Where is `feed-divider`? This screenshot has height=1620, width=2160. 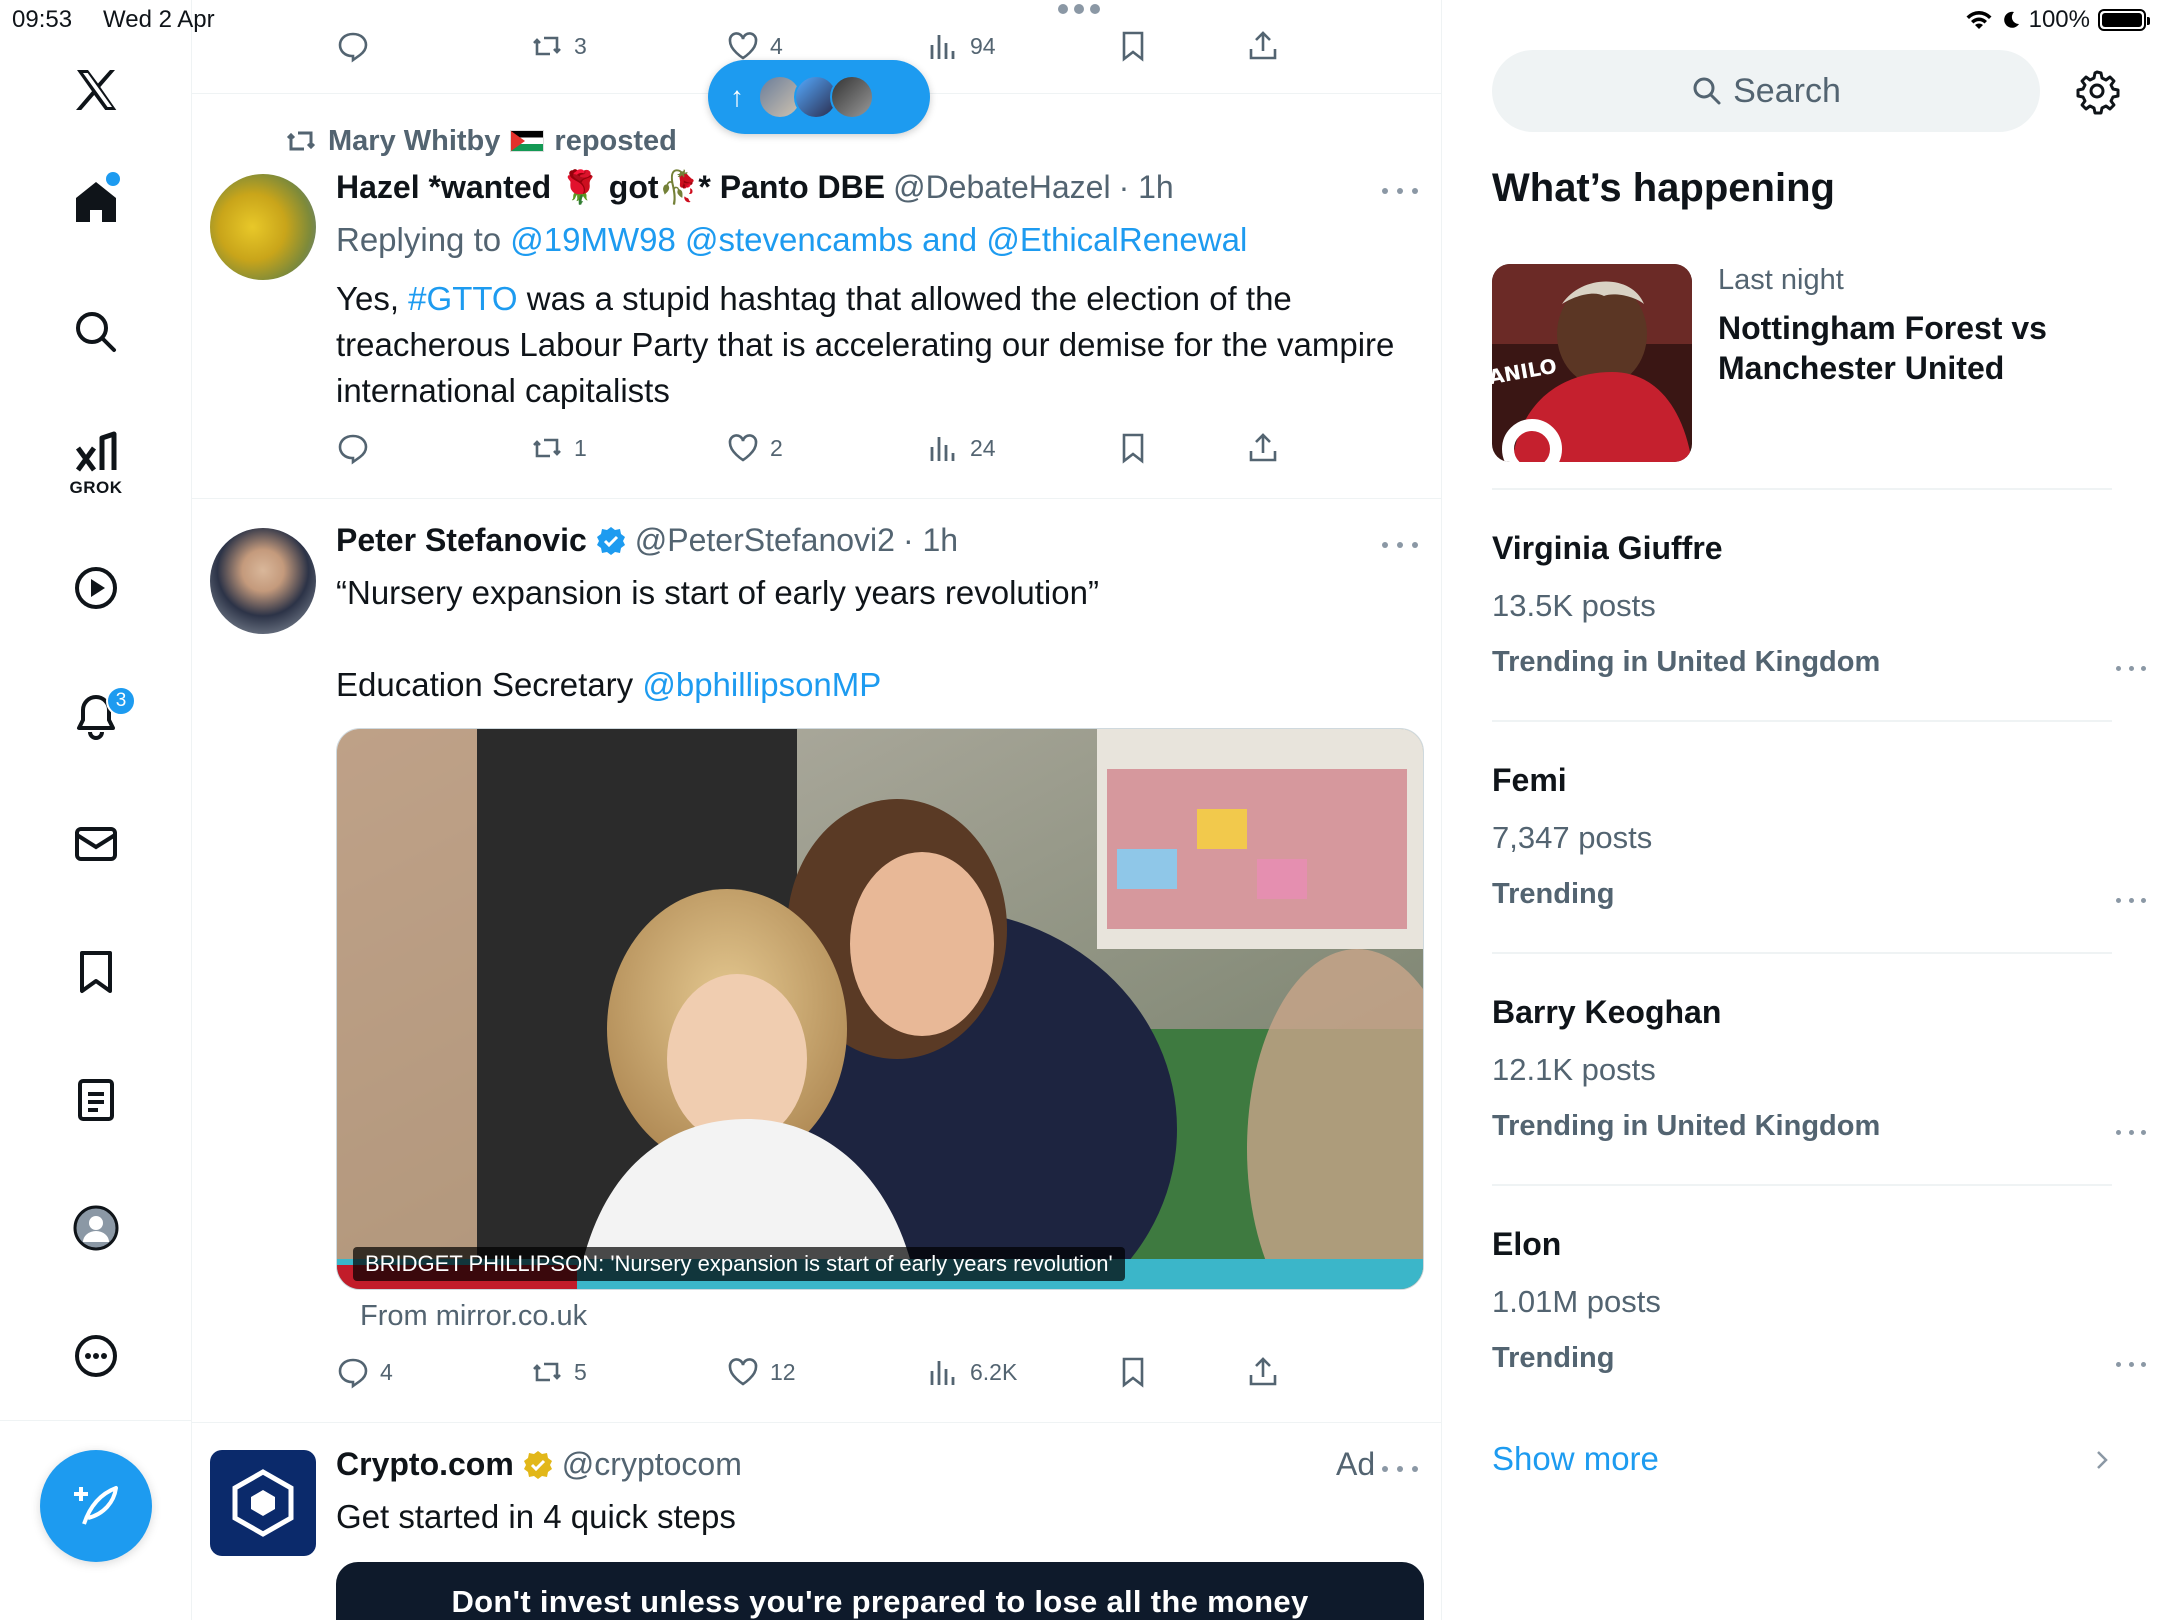
feed-divider is located at coordinates (816, 1422).